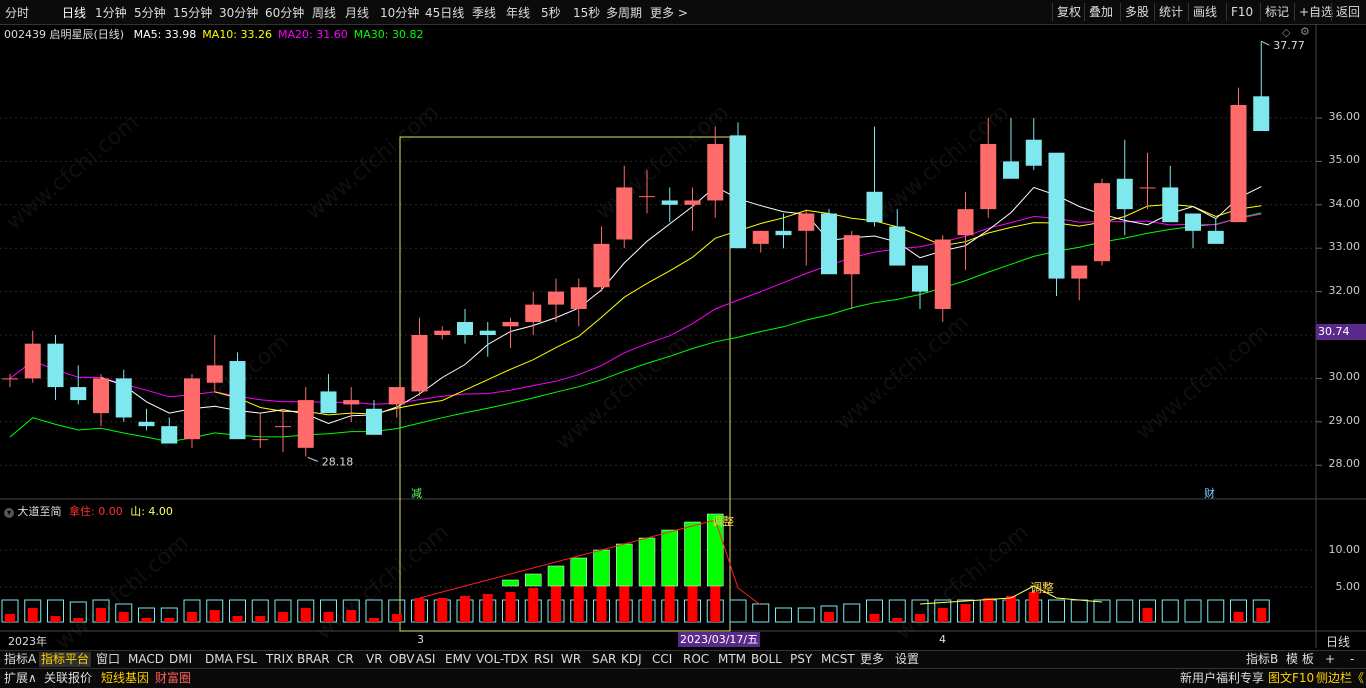 The image size is (1366, 688). What do you see at coordinates (180, 659) in the screenshot?
I see `tab-4: DMI` at bounding box center [180, 659].